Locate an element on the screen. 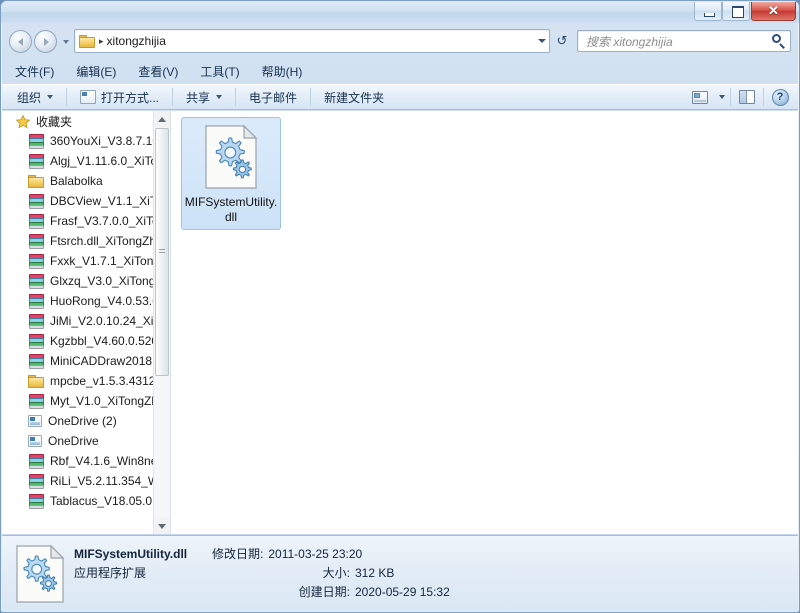 This screenshot has height=613, width=800. sidebar-scrollbar is located at coordinates (161, 322).